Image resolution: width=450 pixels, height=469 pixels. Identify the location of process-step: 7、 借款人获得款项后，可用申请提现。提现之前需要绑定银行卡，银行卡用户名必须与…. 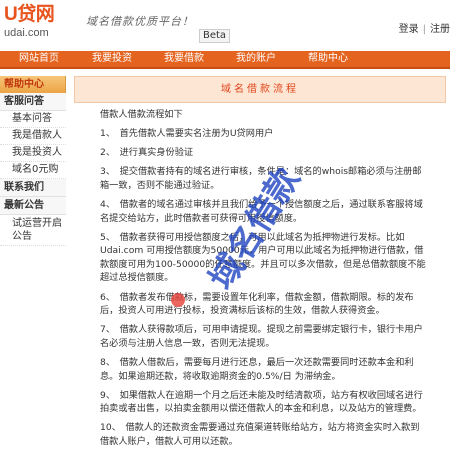
(261, 336).